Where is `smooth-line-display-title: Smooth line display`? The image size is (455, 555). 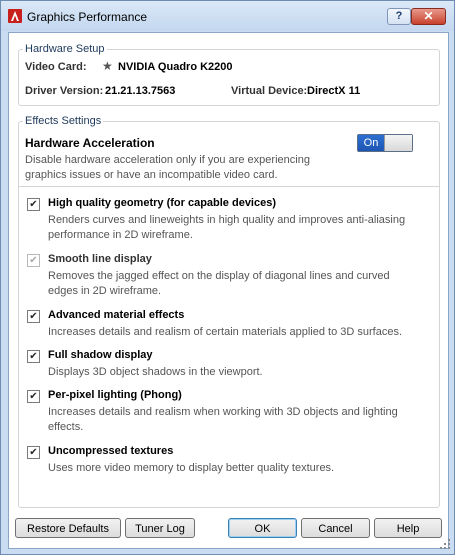
smooth-line-display-title: Smooth line display is located at coordinates (100, 259).